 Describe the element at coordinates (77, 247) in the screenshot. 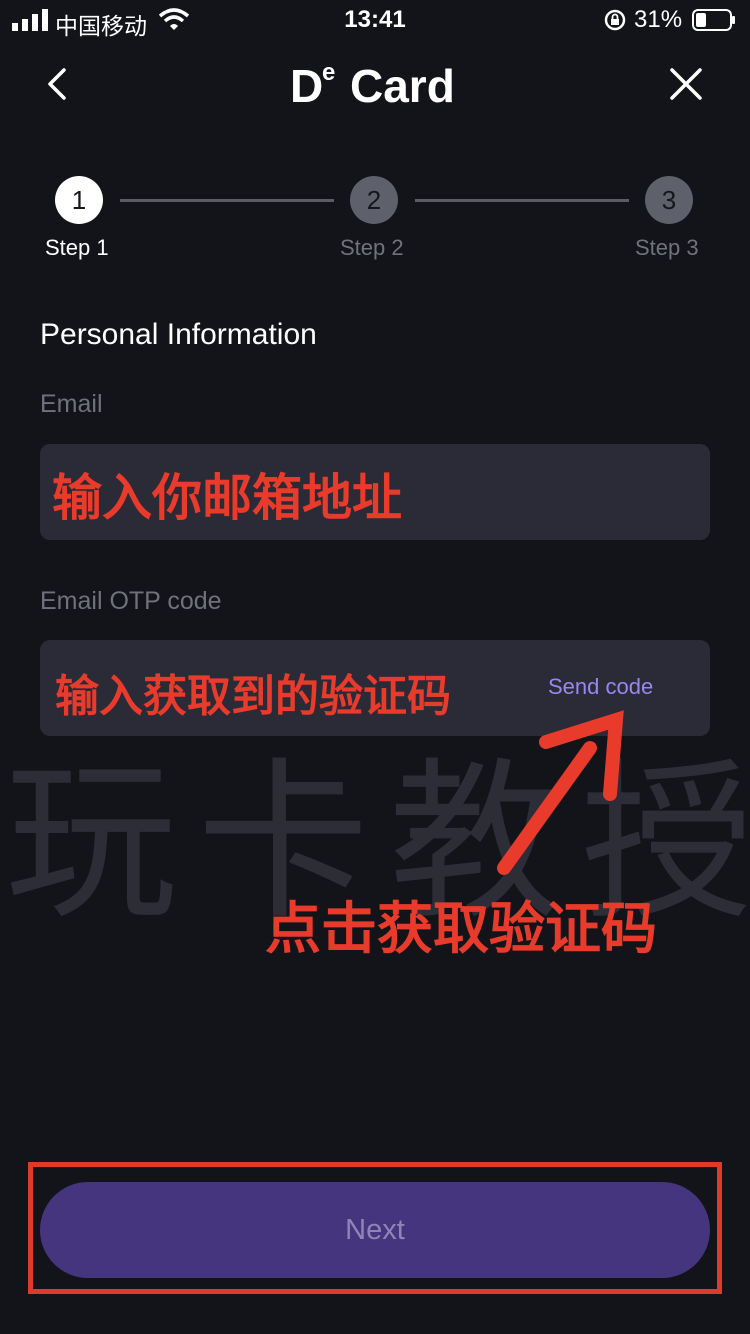

I see `step-1-label: Step 1` at that location.